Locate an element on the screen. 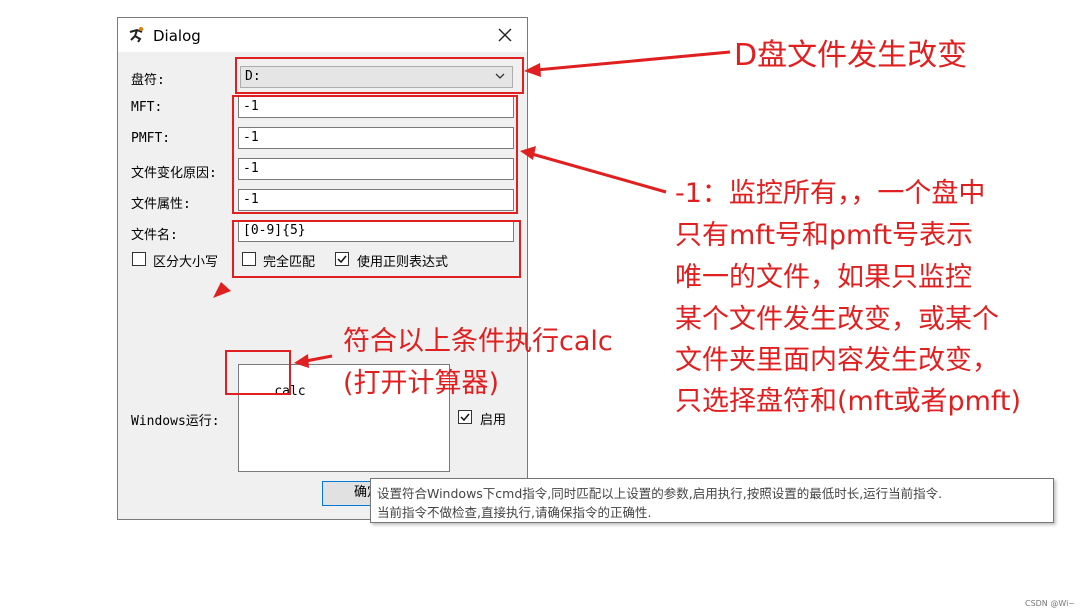 The height and width of the screenshot is (616, 1089). arrow-fields is located at coordinates (593, 170).